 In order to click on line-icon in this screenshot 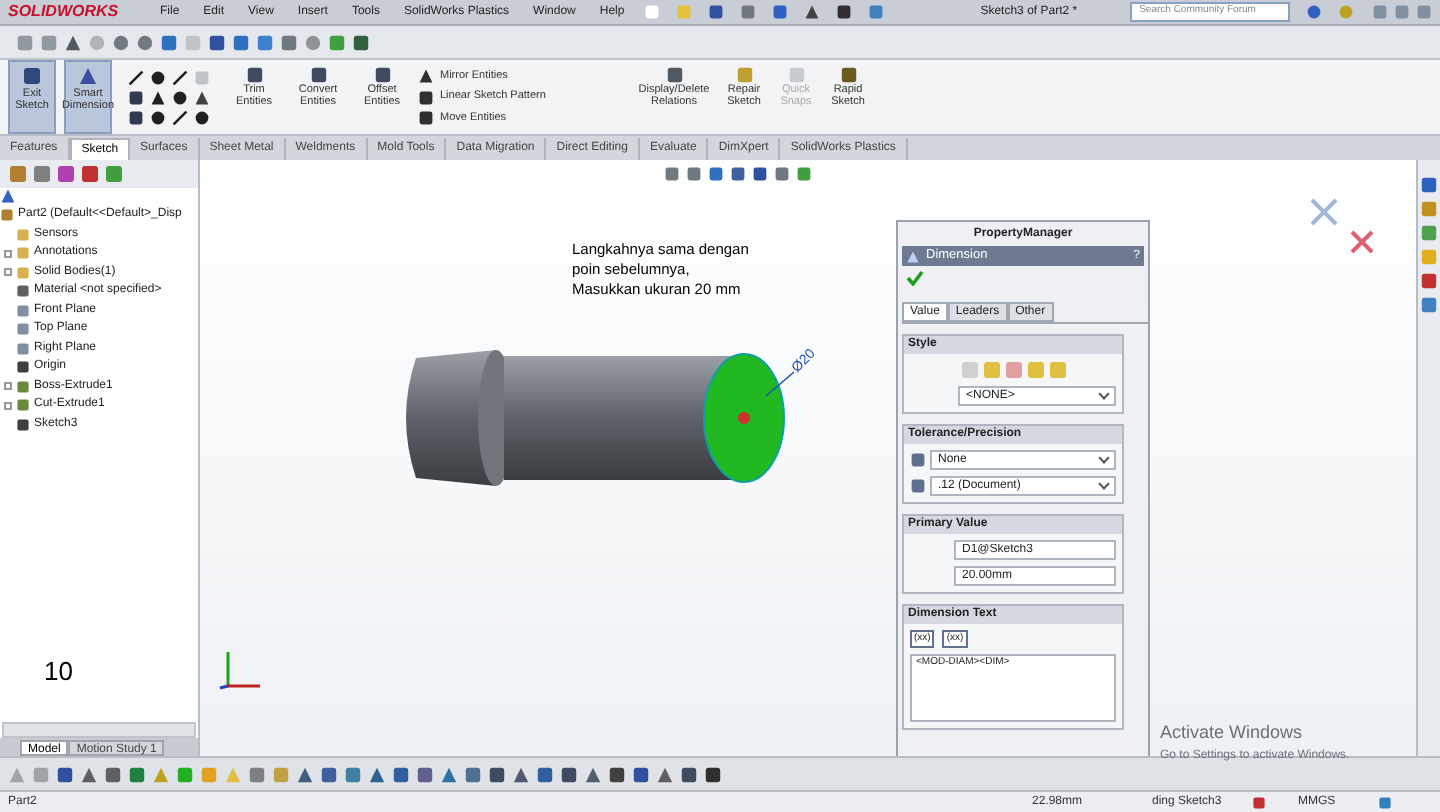, I will do `click(136, 77)`.